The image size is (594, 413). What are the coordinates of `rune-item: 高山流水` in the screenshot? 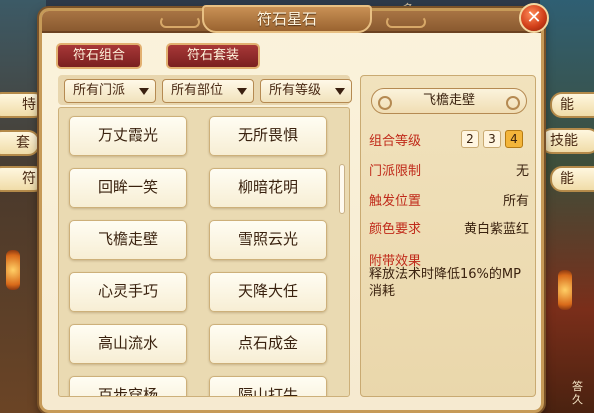 It's located at (128, 344).